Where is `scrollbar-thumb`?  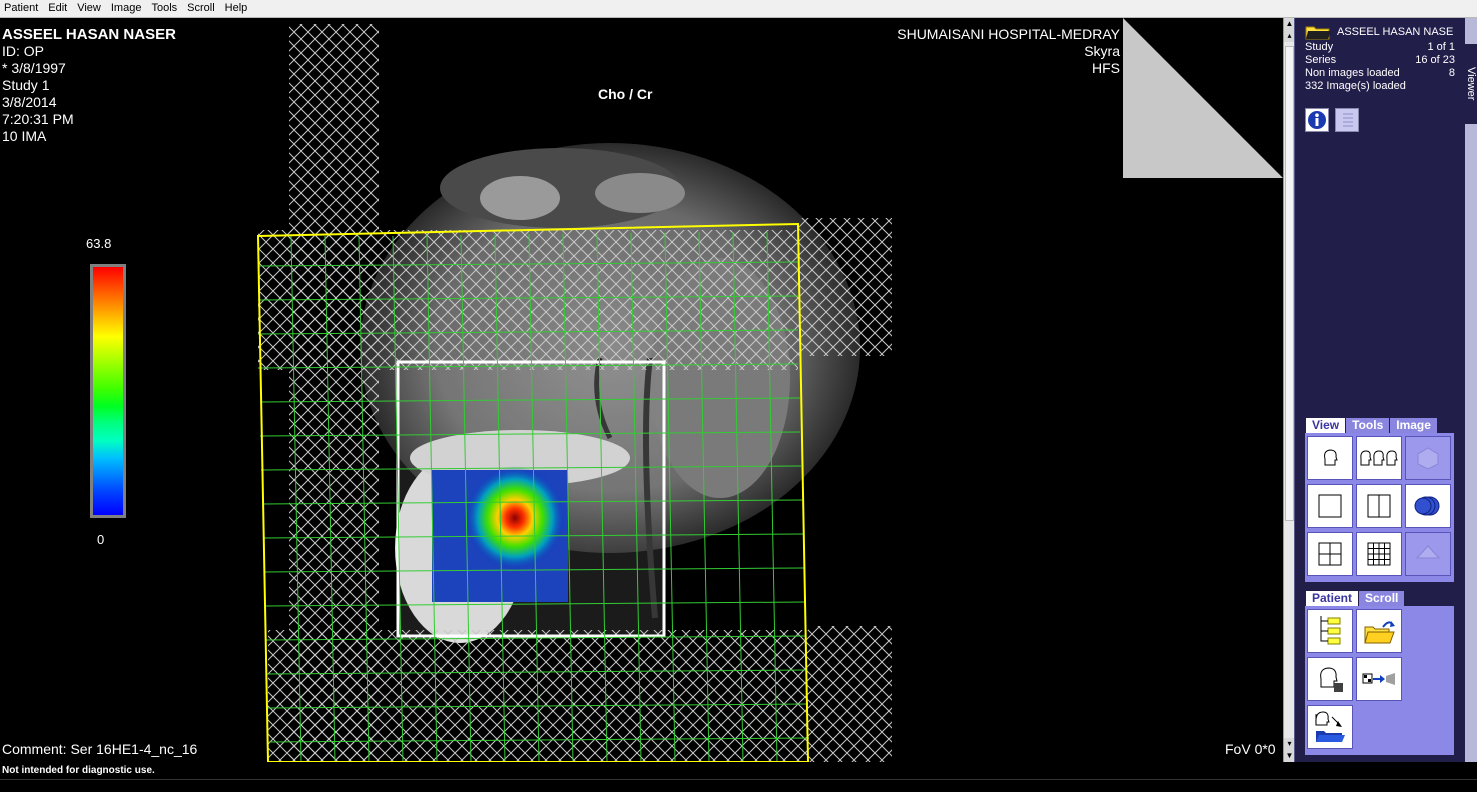 scrollbar-thumb is located at coordinates (1289, 283).